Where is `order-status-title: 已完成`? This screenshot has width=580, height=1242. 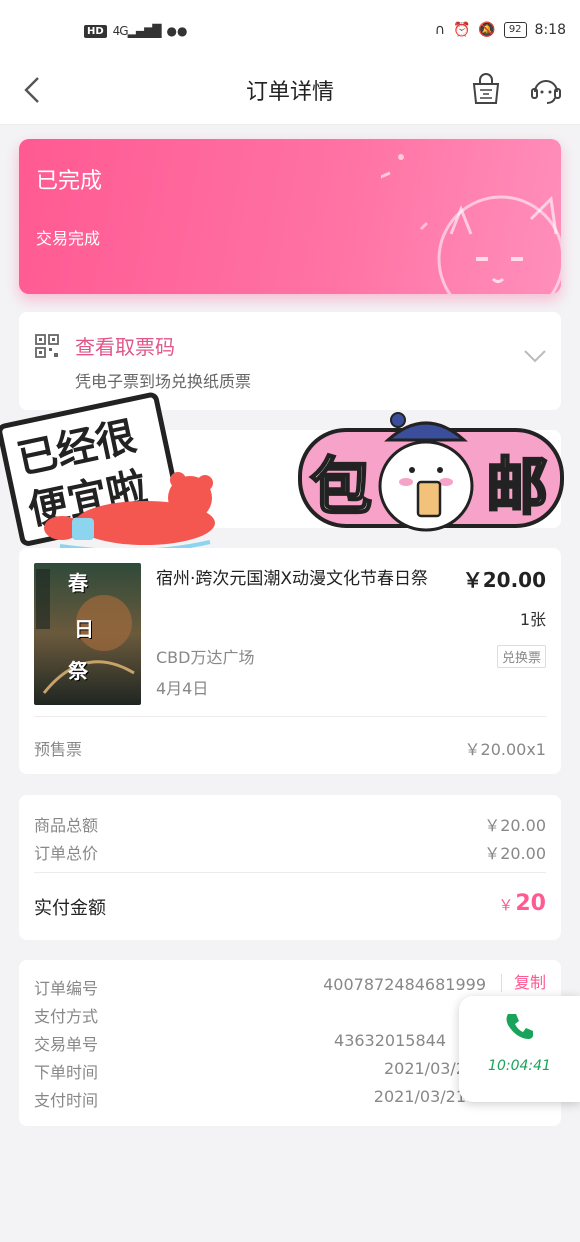 order-status-title: 已完成 is located at coordinates (69, 181).